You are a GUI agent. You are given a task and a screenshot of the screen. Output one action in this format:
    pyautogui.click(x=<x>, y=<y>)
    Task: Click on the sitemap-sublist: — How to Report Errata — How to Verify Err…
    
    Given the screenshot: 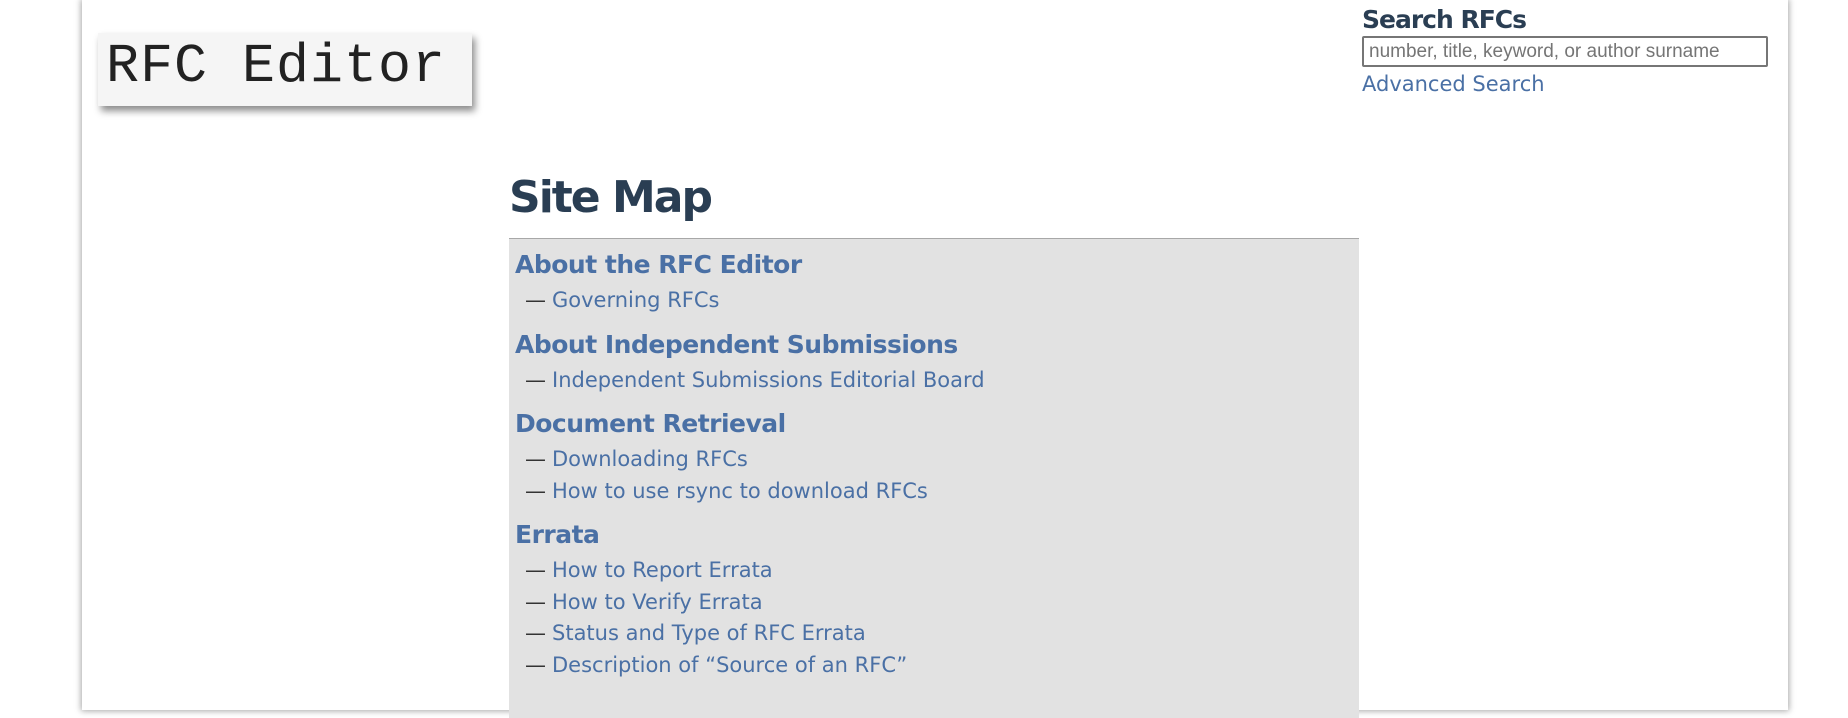 What is the action you would take?
    pyautogui.click(x=942, y=618)
    